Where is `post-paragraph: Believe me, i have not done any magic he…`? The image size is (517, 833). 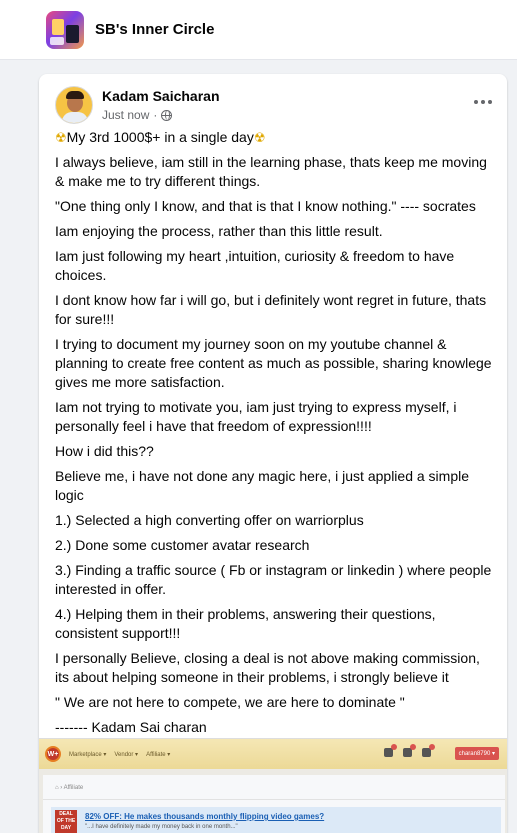
post-paragraph: Believe me, i have not done any magic he… is located at coordinates (262, 485).